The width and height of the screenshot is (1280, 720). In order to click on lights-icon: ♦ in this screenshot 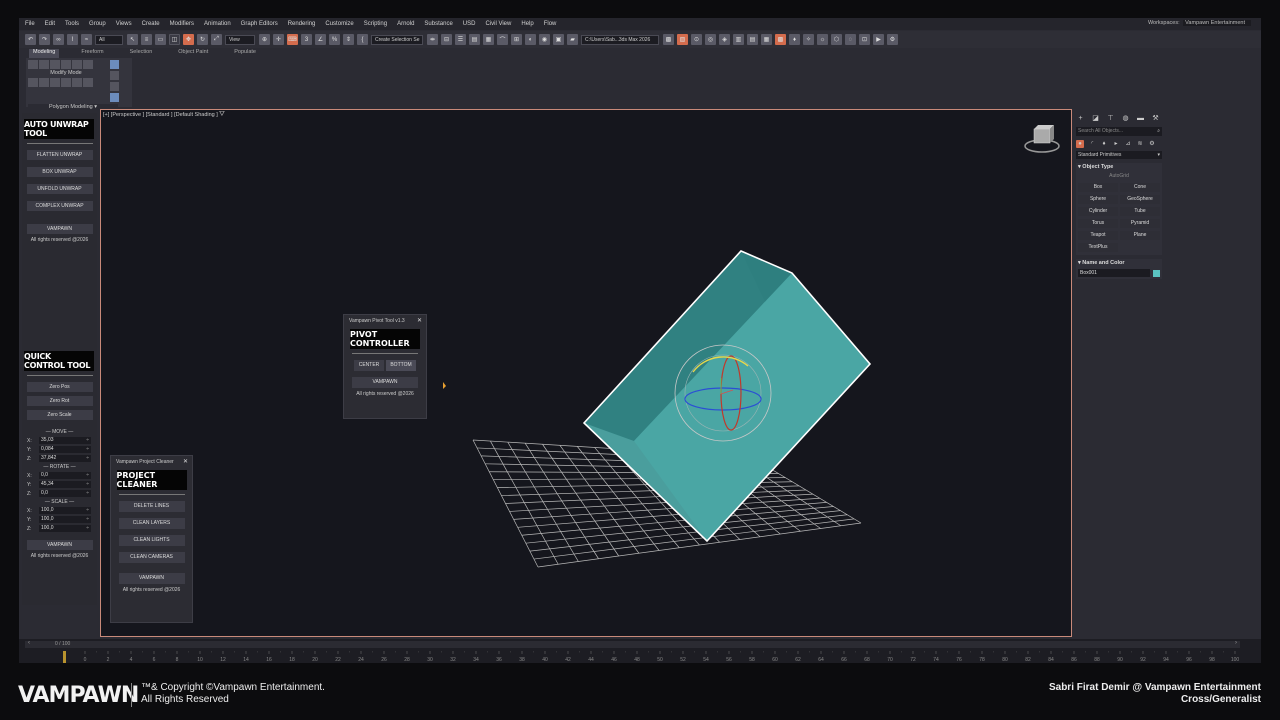, I will do `click(1104, 144)`.